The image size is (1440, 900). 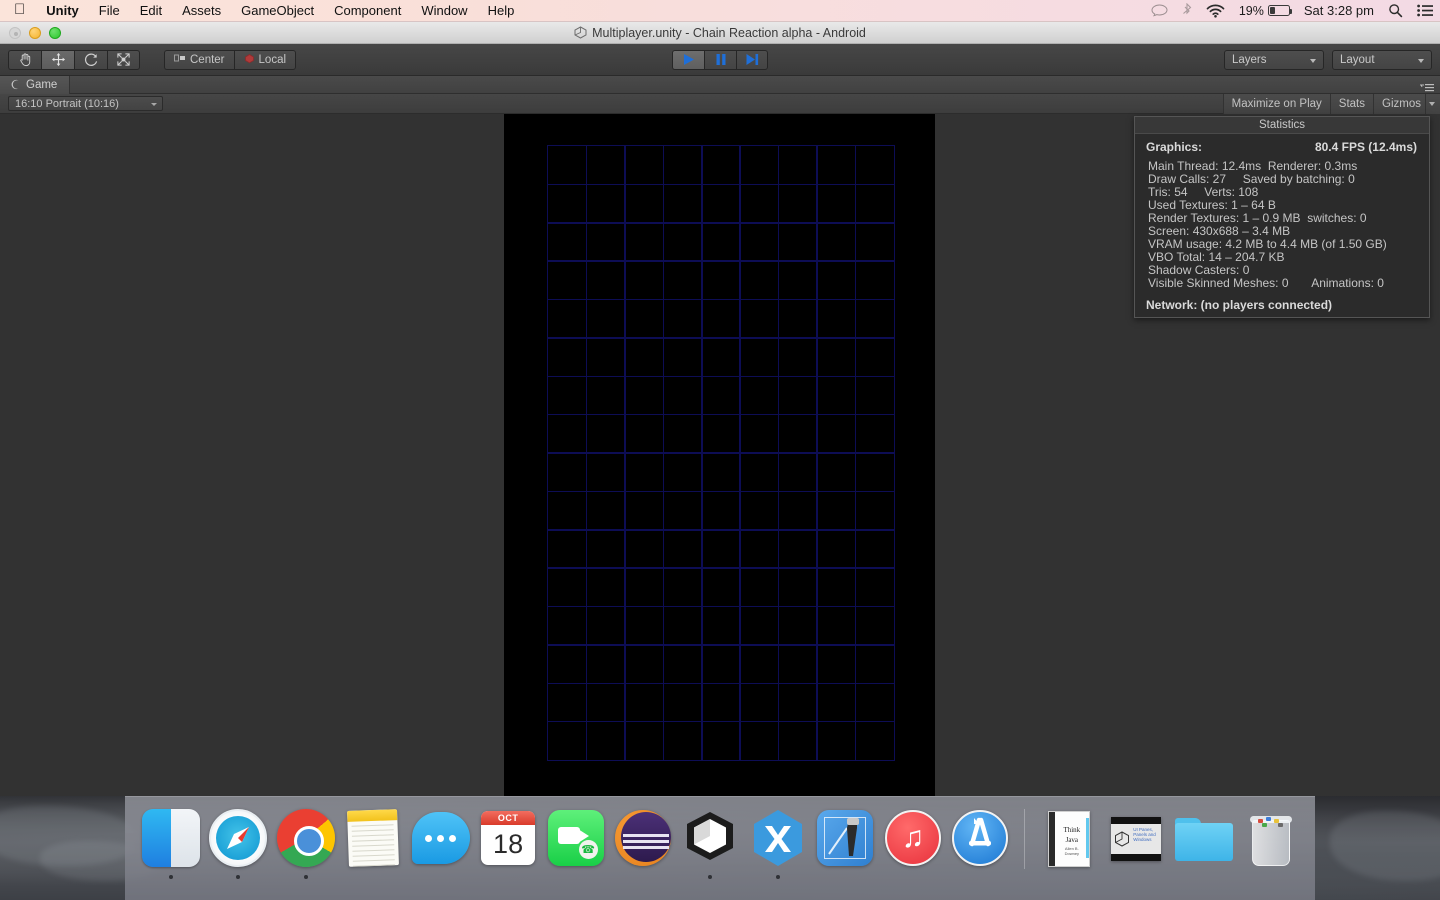 I want to click on dock-item-think-java-pdf: Think Java Allen B. Downey, so click(x=1068, y=847).